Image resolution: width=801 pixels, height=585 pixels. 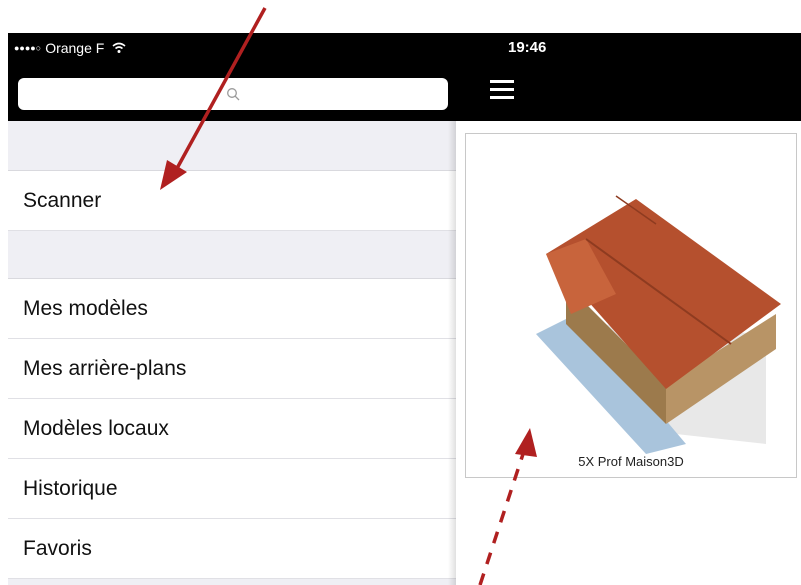 What do you see at coordinates (85, 308) in the screenshot?
I see `menu-item-label: Mes modèles` at bounding box center [85, 308].